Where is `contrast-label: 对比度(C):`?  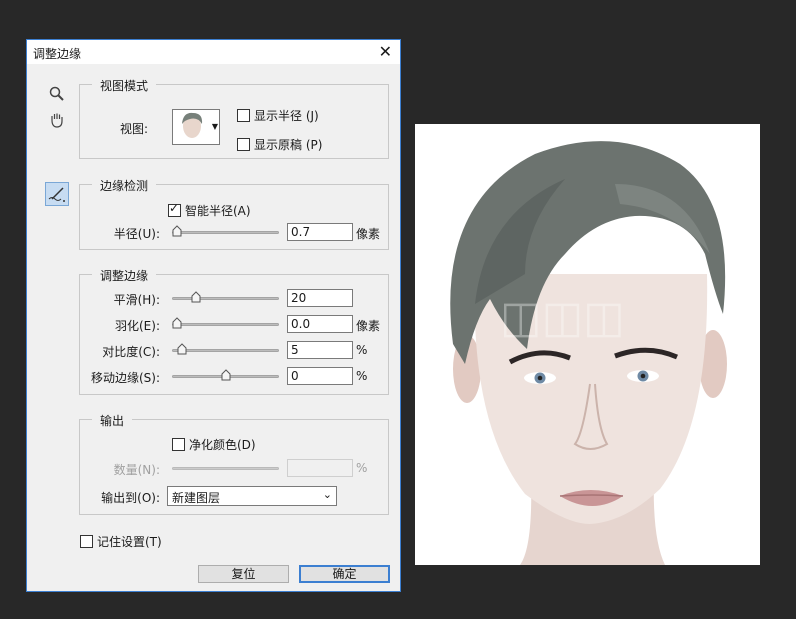
contrast-label: 对比度(C): is located at coordinates (131, 352).